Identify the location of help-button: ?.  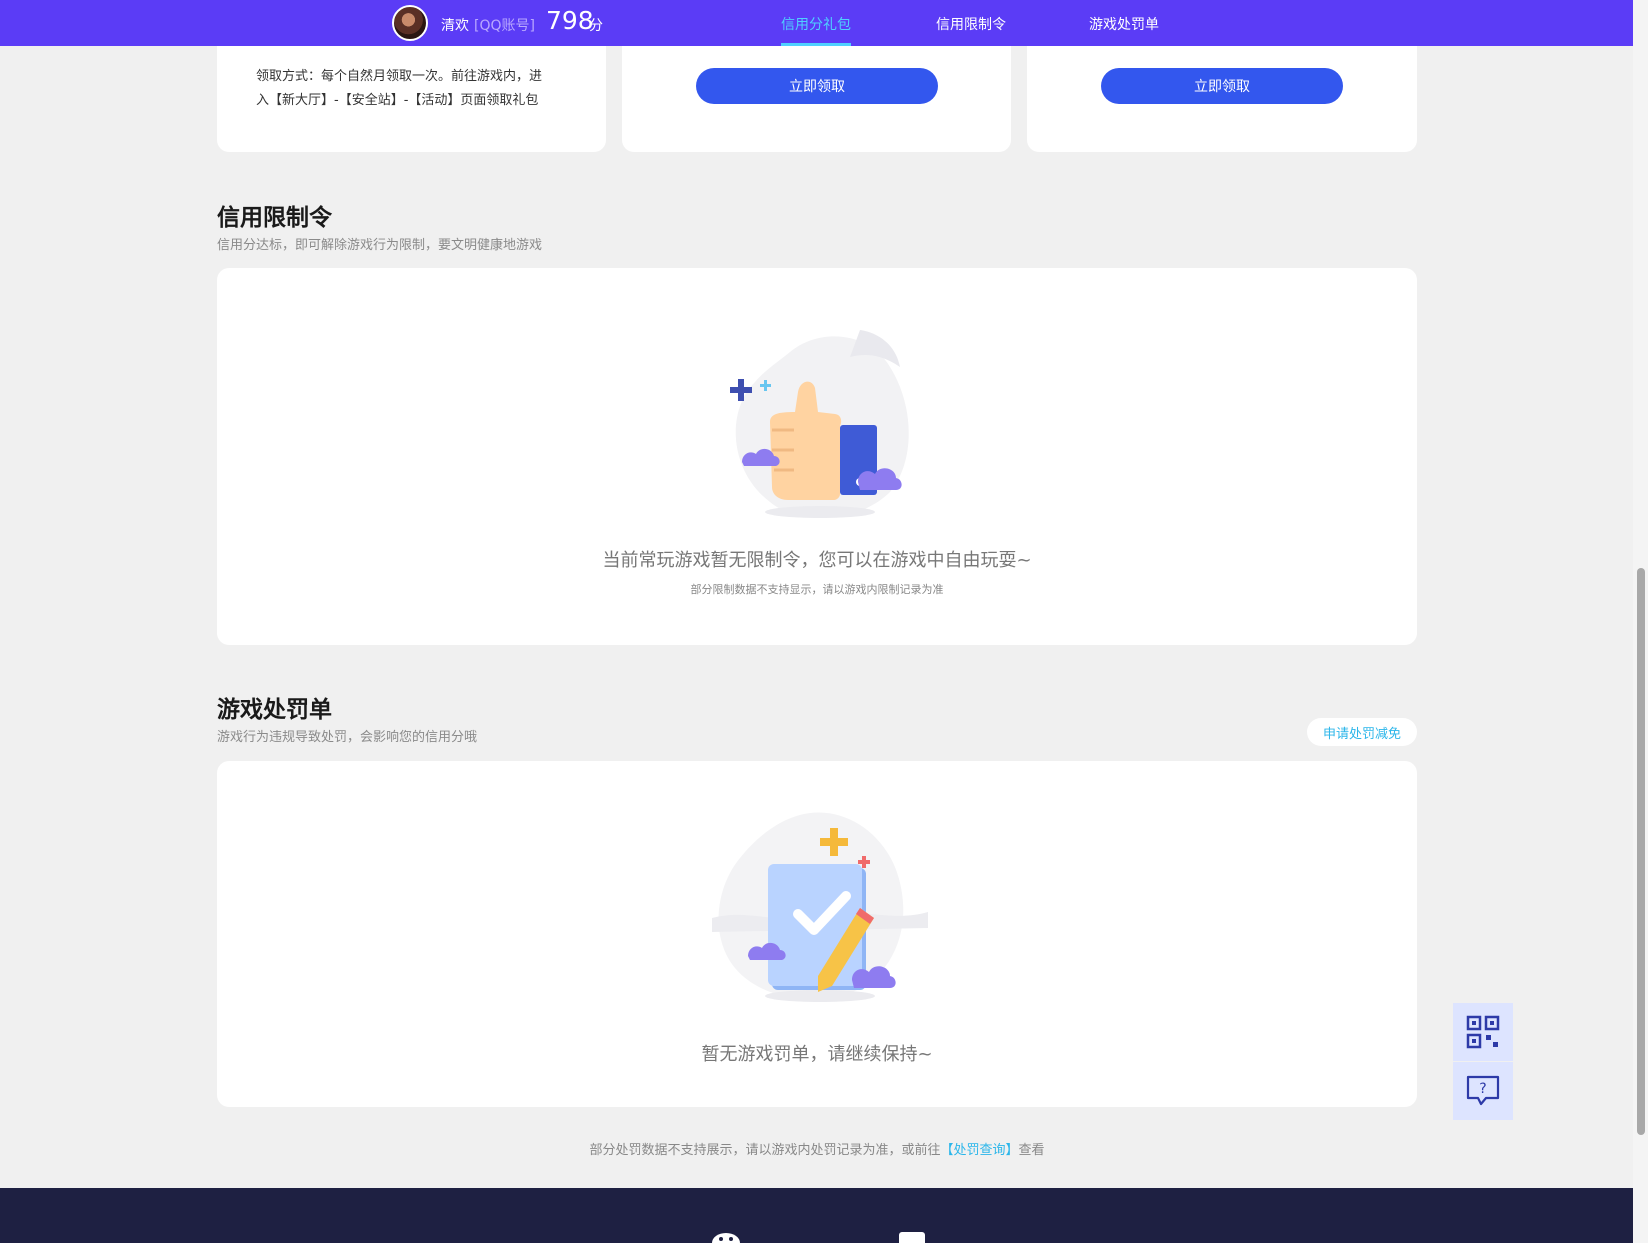
(1483, 1091).